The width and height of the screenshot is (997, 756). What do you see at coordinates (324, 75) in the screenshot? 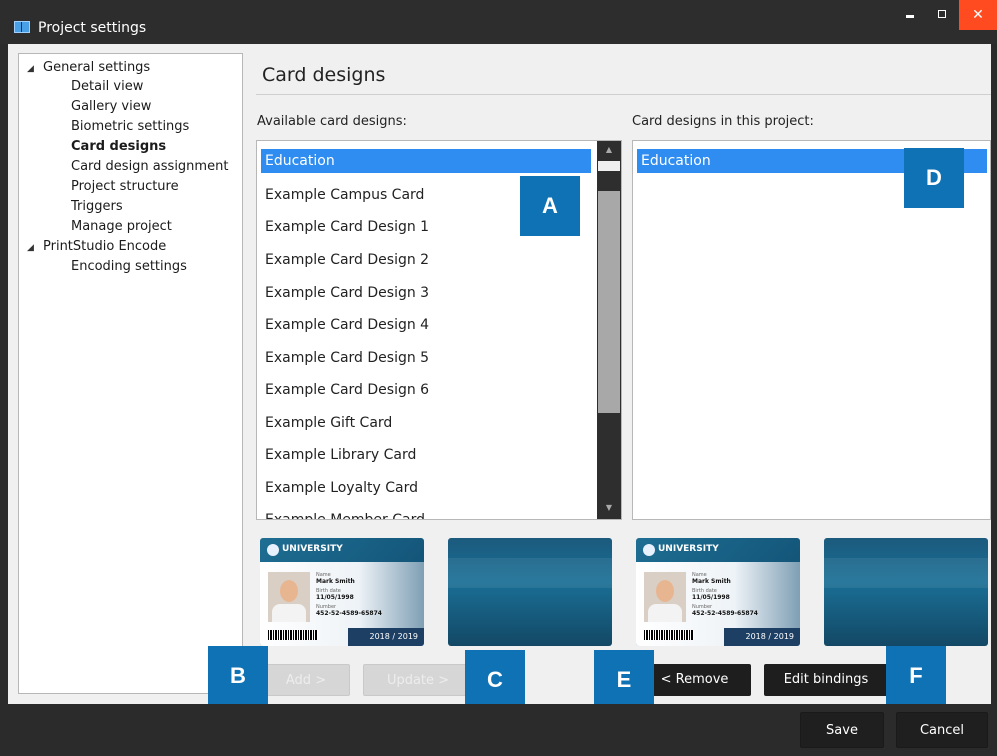
I see `page-title: Card designs` at bounding box center [324, 75].